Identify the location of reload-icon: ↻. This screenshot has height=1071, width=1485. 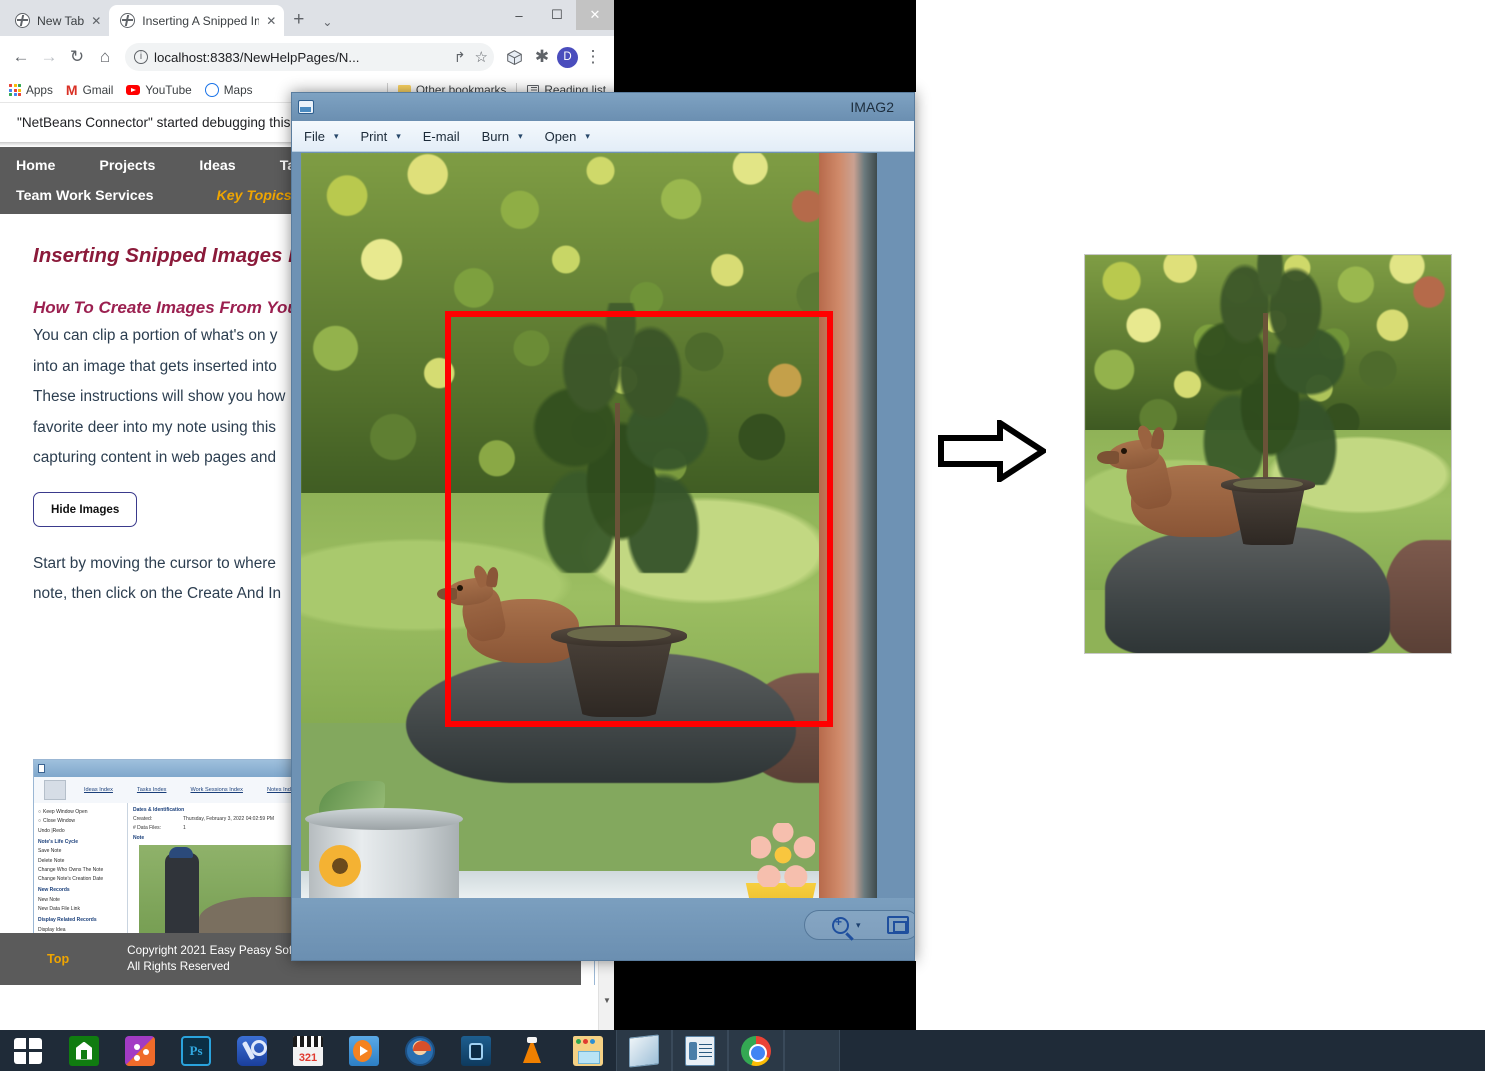
(77, 57).